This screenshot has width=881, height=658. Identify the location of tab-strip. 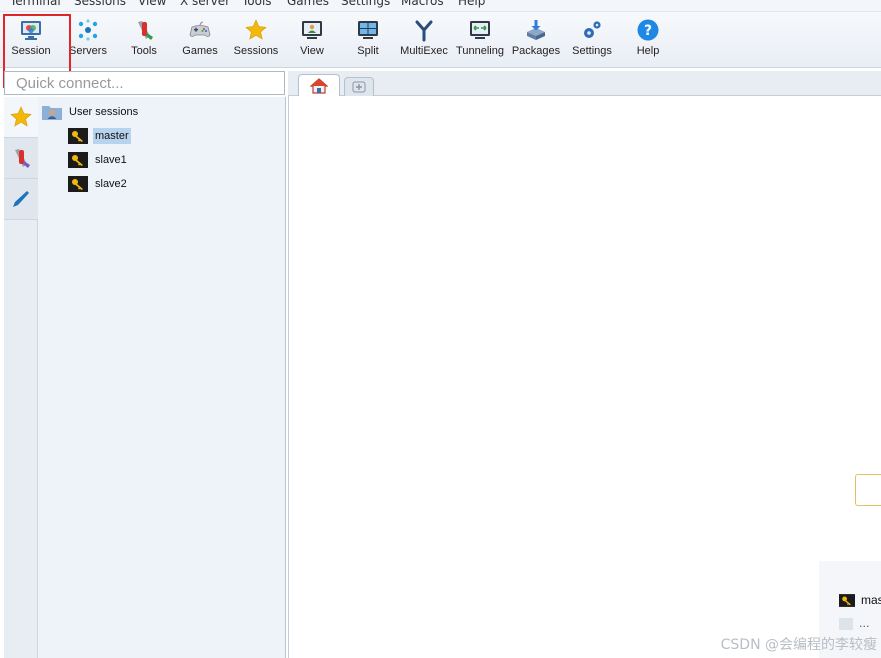
(584, 83).